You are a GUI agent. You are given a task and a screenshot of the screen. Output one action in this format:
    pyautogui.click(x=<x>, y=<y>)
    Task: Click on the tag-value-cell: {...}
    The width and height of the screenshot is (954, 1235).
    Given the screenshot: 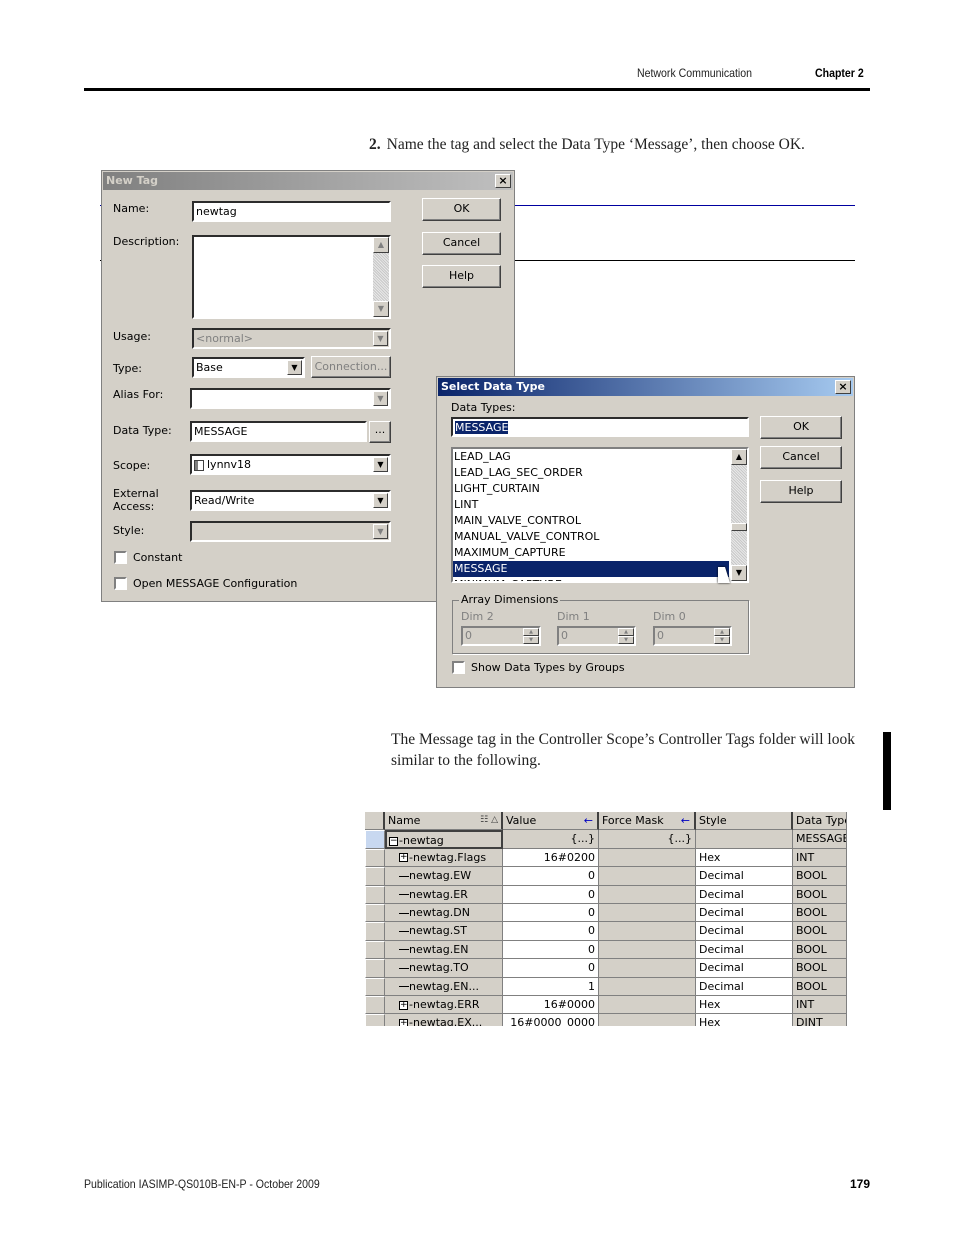 What is the action you would take?
    pyautogui.click(x=551, y=839)
    